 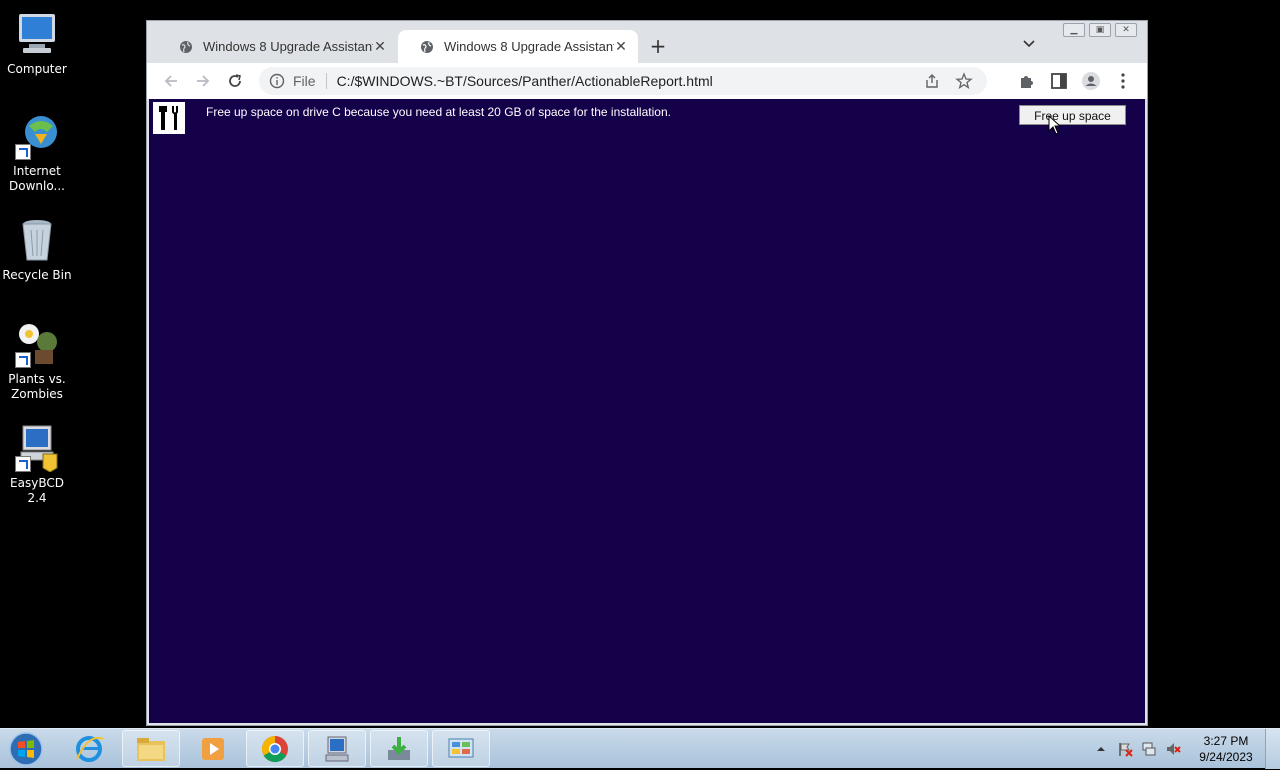 What do you see at coordinates (964, 81) in the screenshot?
I see `bookmark-star-icon` at bounding box center [964, 81].